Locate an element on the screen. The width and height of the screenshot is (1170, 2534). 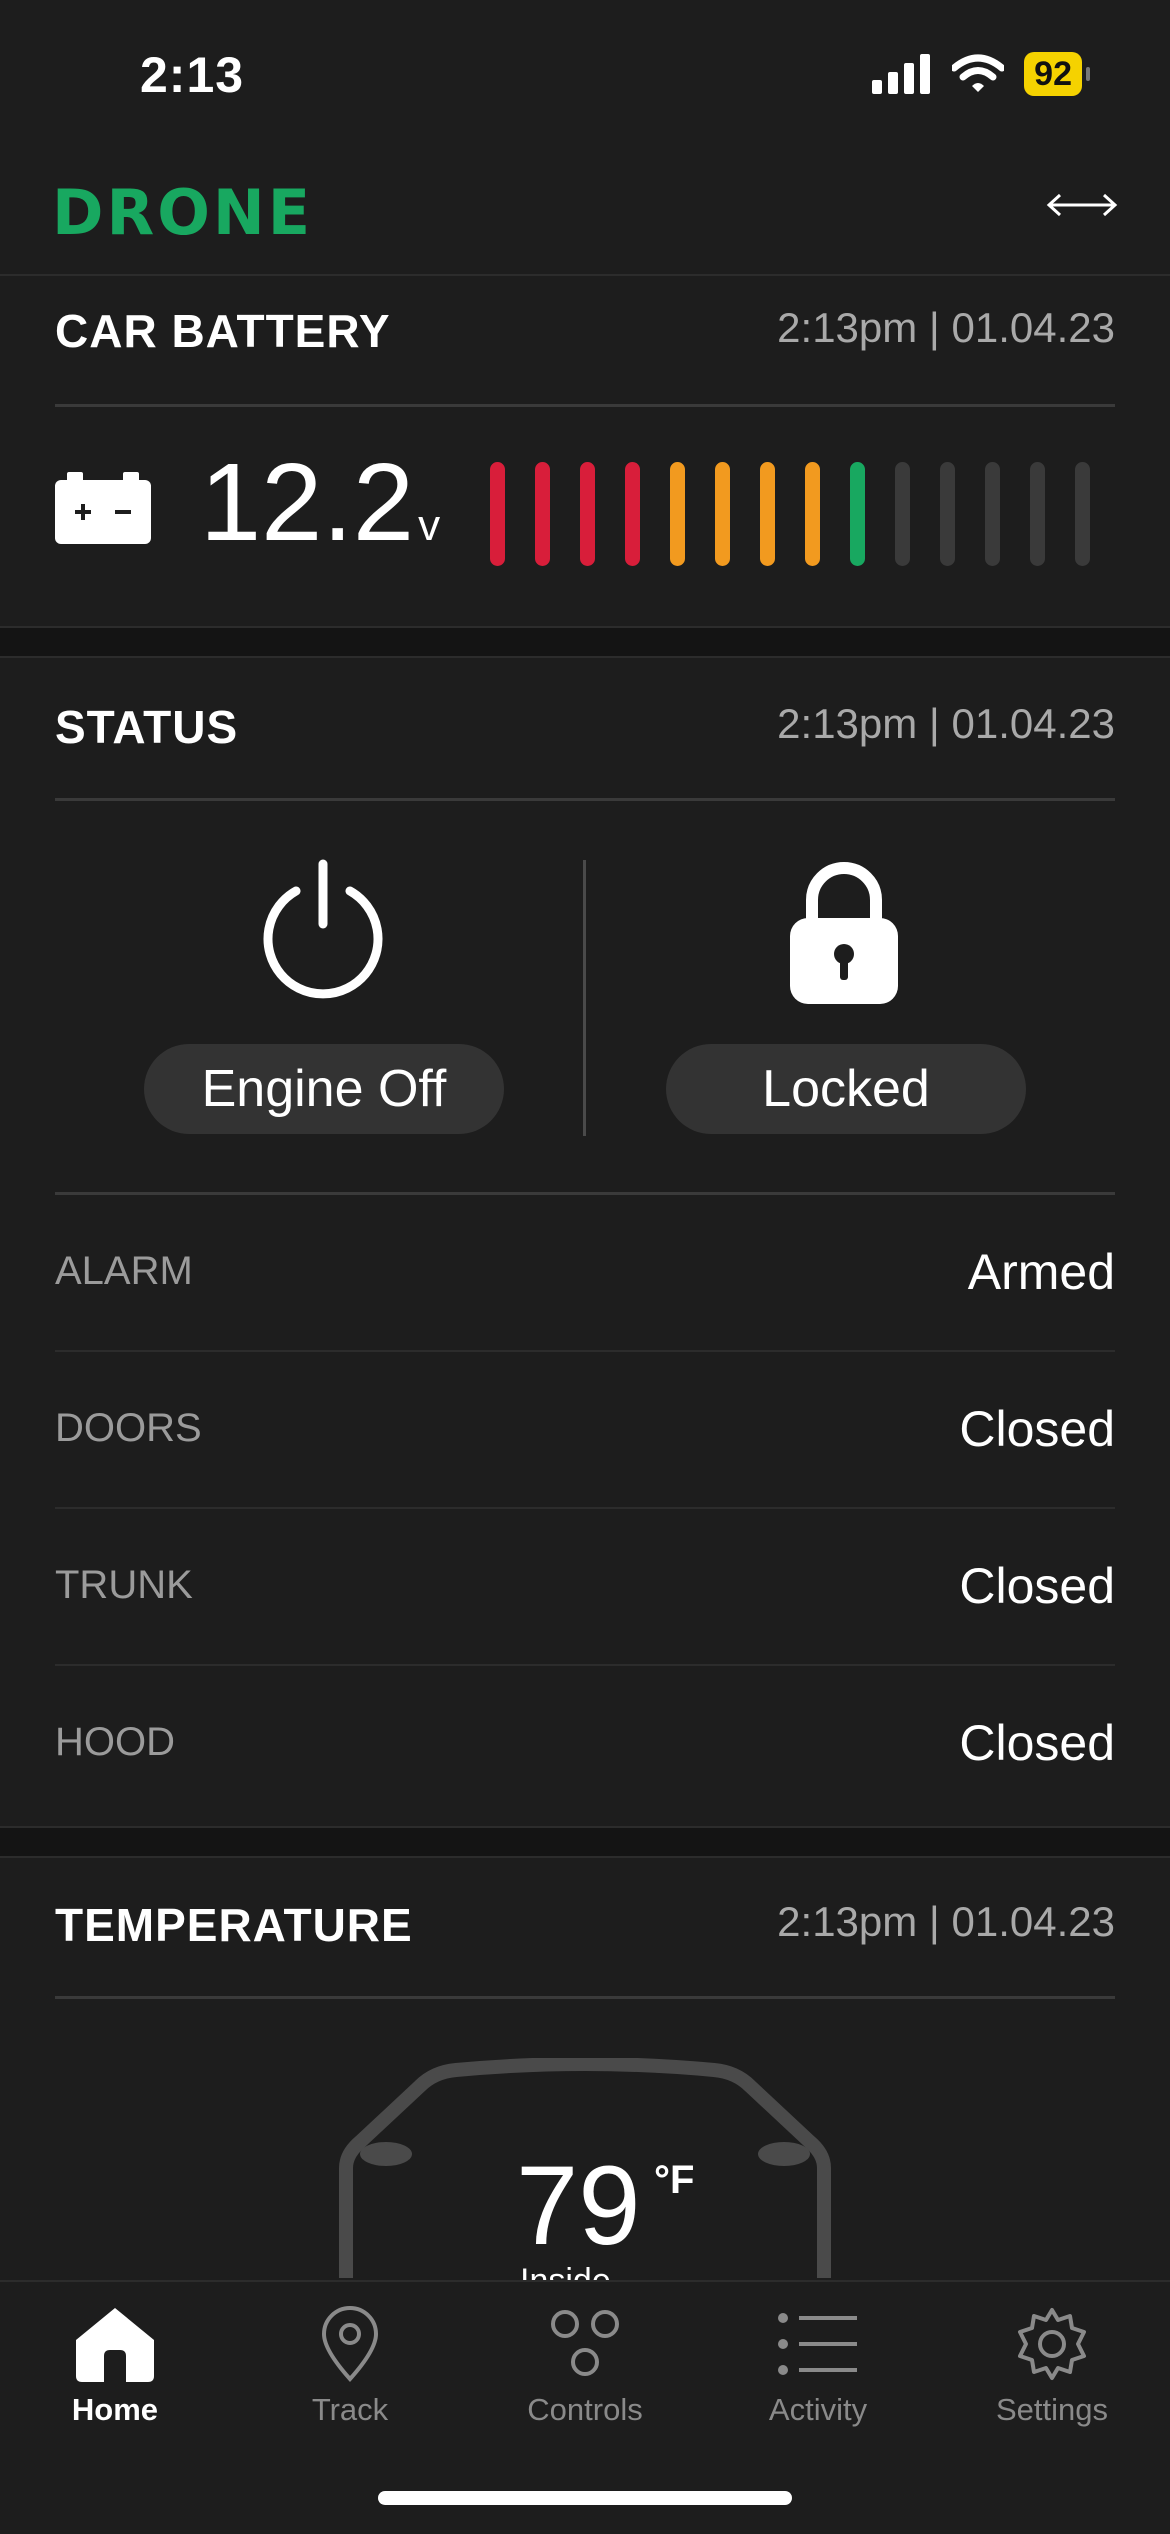
row-label: TRUNK is located at coordinates (124, 1585).